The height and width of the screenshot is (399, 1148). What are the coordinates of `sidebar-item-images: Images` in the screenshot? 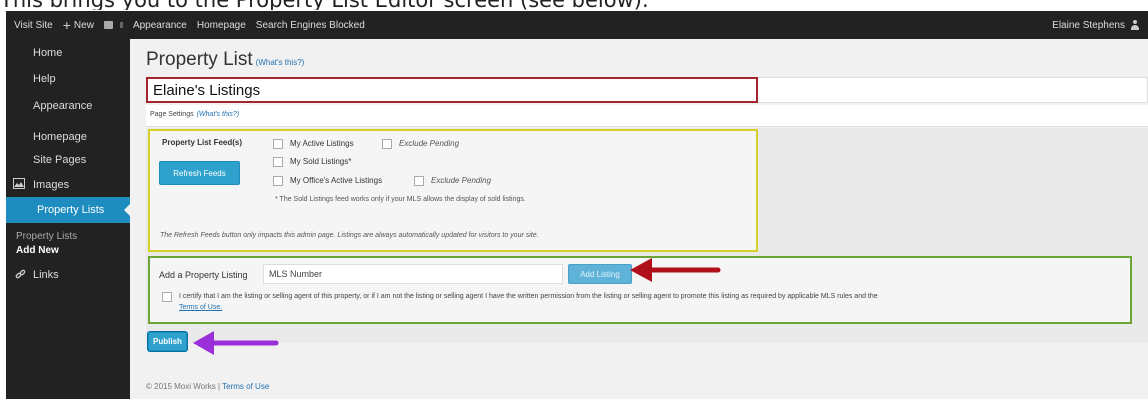 It's located at (68, 184).